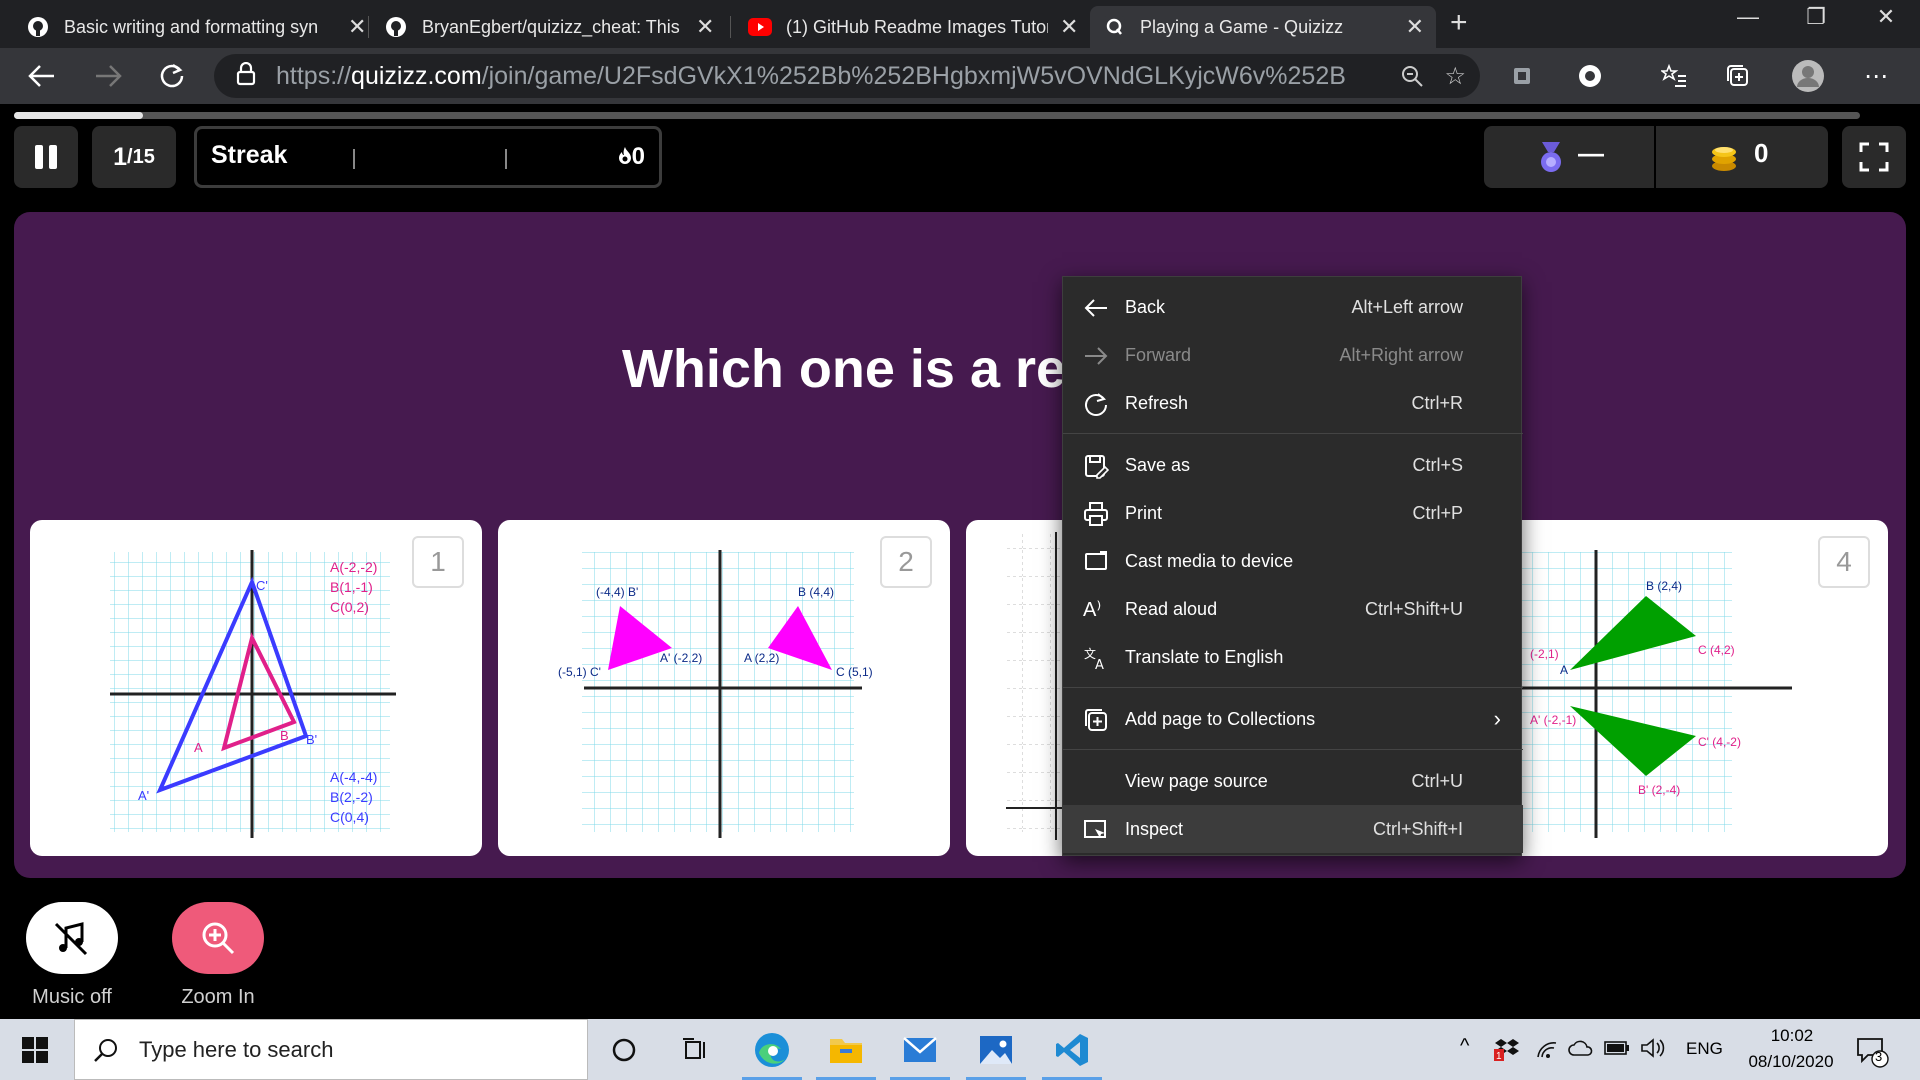 This screenshot has width=1920, height=1080. Describe the element at coordinates (1455, 76) in the screenshot. I see `favorite-star-icon: ☆` at that location.